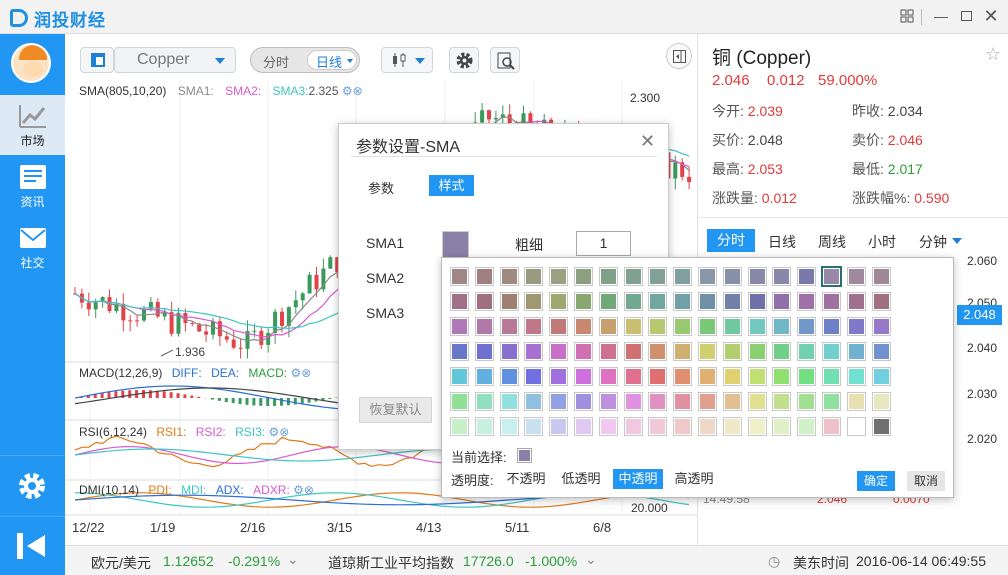  What do you see at coordinates (455, 244) in the screenshot?
I see `sma1-color-swatch` at bounding box center [455, 244].